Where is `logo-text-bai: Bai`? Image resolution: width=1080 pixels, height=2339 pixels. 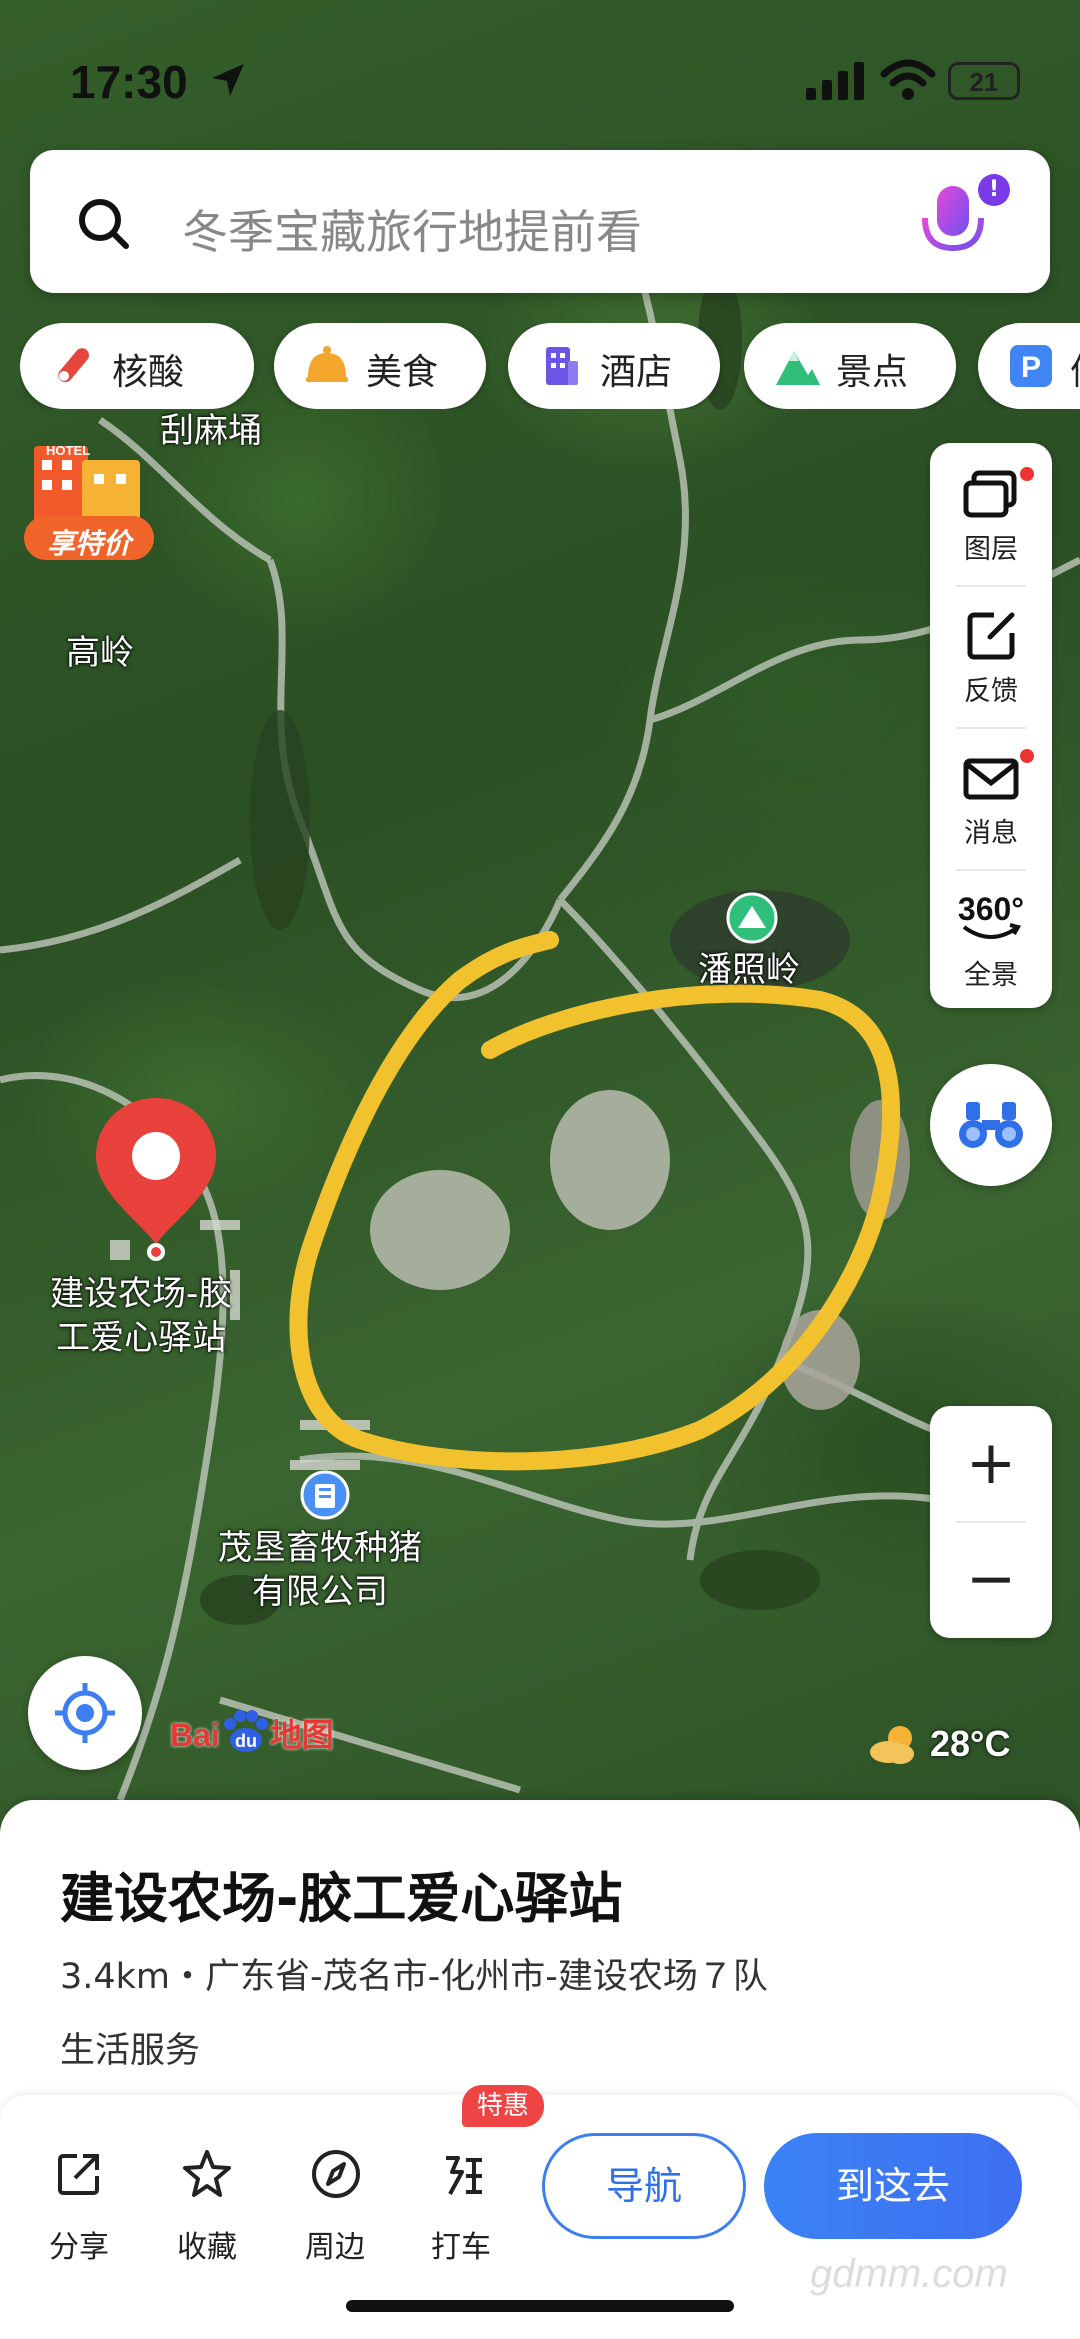
logo-text-bai: Bai is located at coordinates (195, 1735).